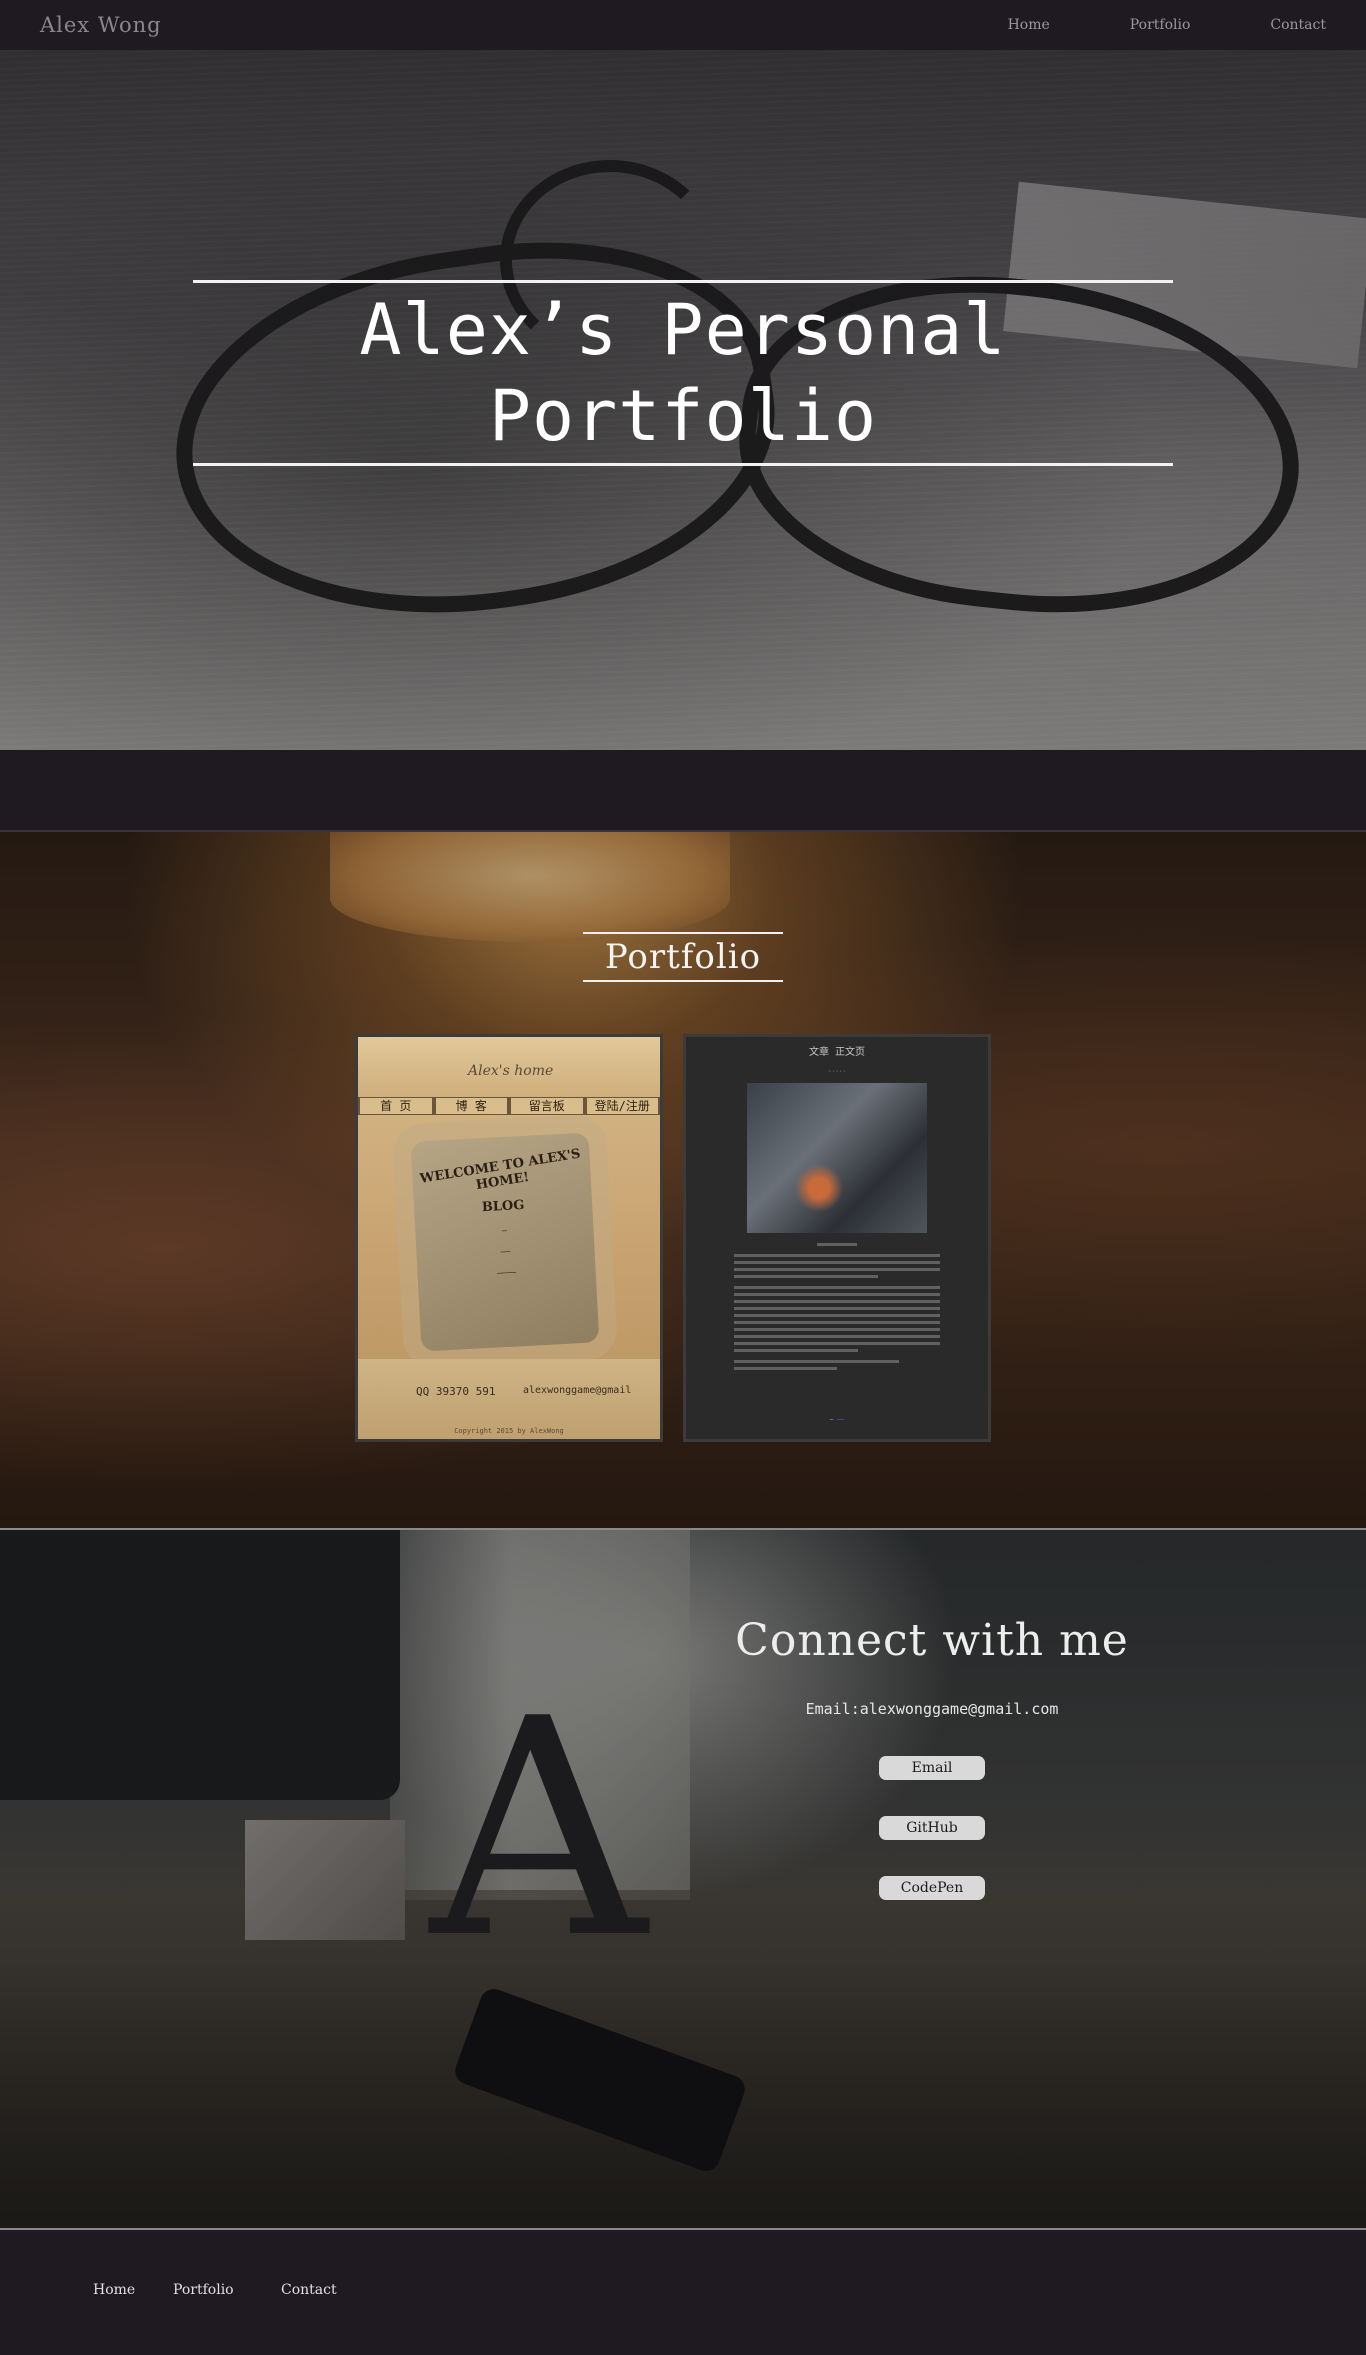 The width and height of the screenshot is (1366, 2355). I want to click on portfolio-title: Portfolio, so click(683, 957).